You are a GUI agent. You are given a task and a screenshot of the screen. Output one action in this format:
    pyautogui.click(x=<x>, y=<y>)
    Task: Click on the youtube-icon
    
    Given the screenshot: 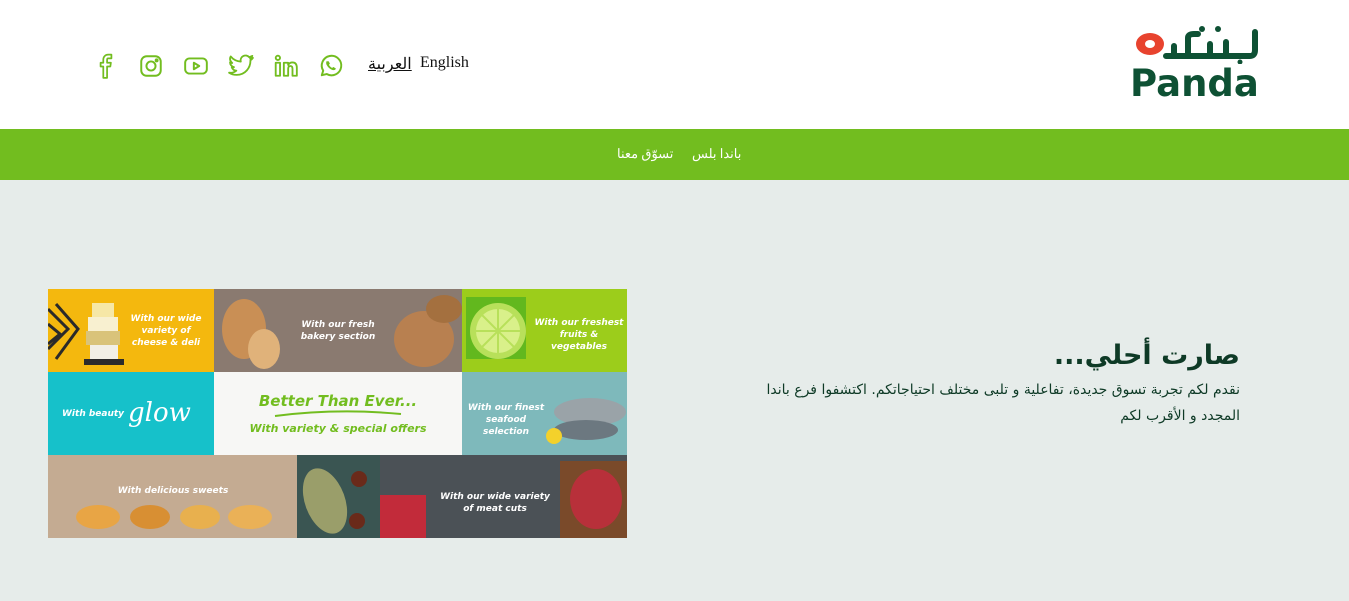 What is the action you would take?
    pyautogui.click(x=205, y=66)
    